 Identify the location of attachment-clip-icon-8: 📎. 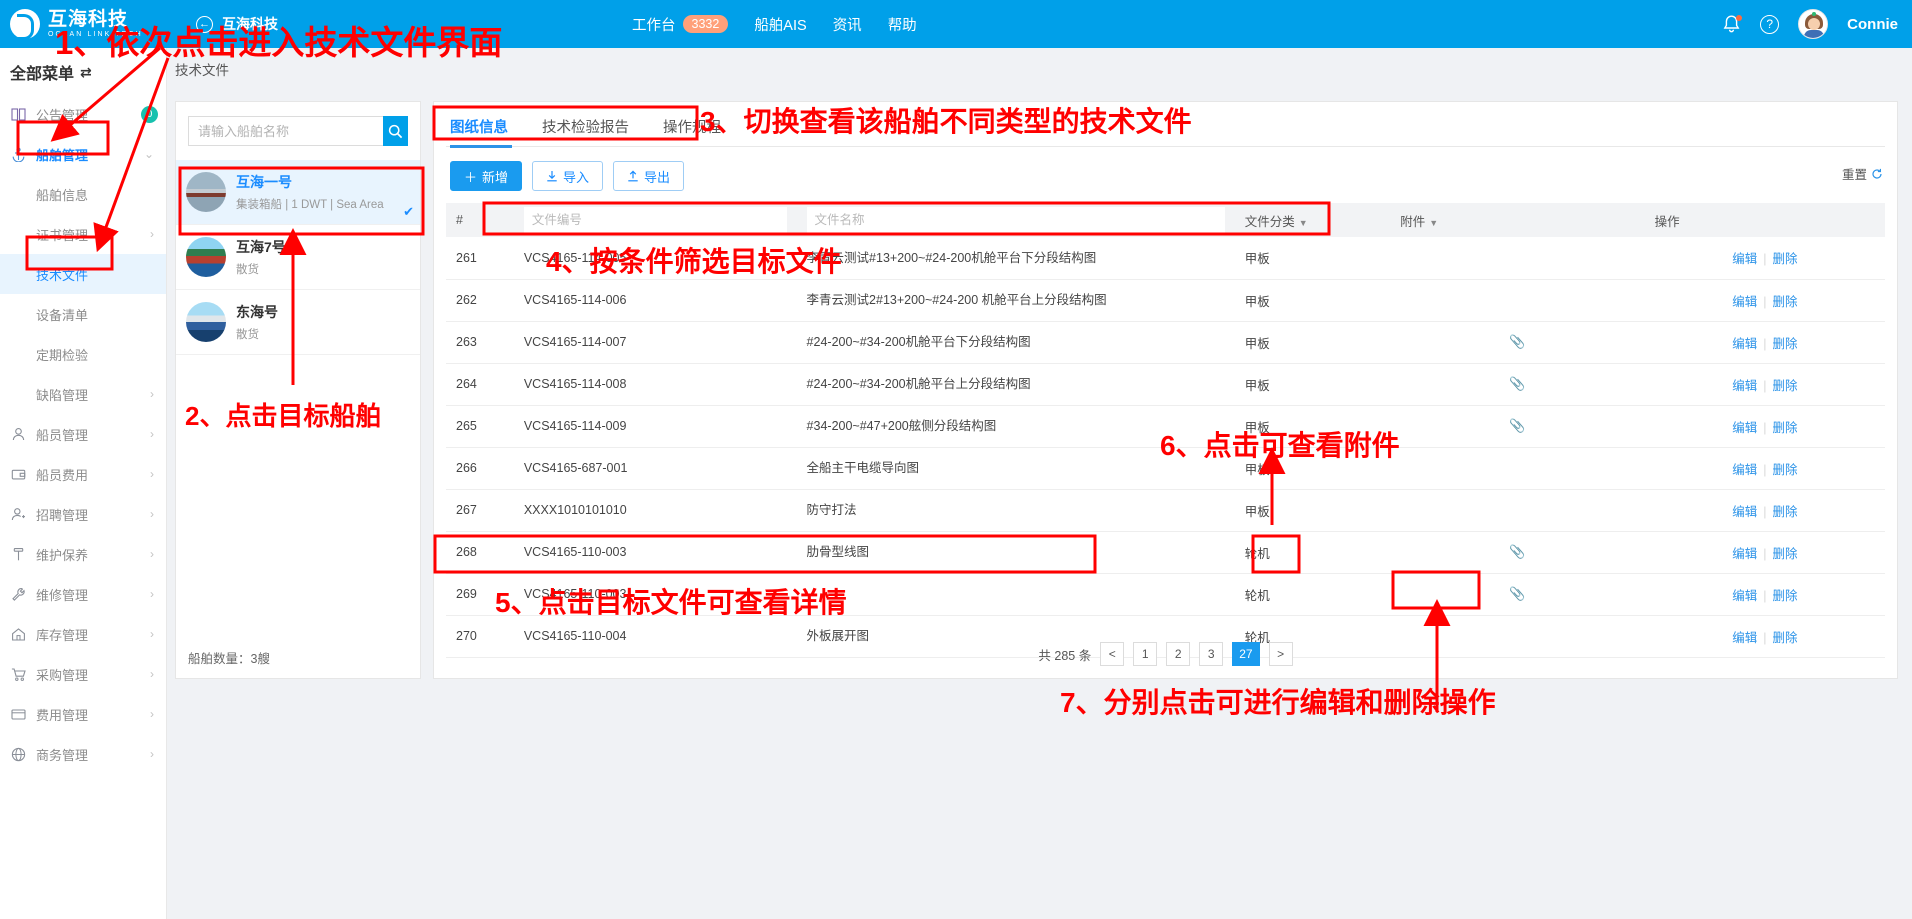
(1517, 593).